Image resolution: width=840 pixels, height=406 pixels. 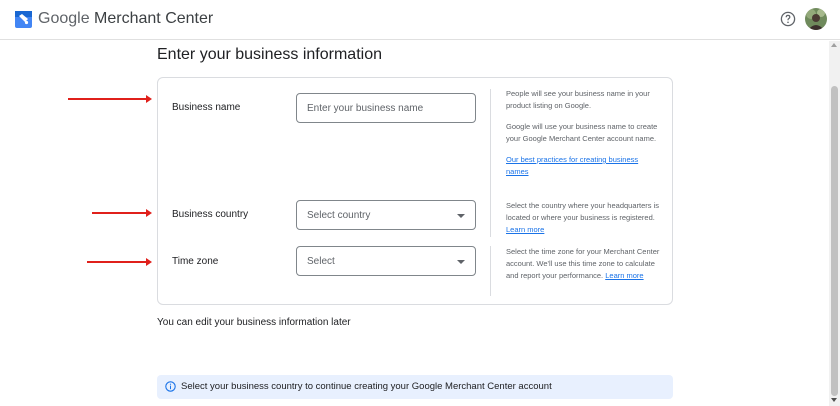 What do you see at coordinates (788, 19) in the screenshot?
I see `help-circle-icon` at bounding box center [788, 19].